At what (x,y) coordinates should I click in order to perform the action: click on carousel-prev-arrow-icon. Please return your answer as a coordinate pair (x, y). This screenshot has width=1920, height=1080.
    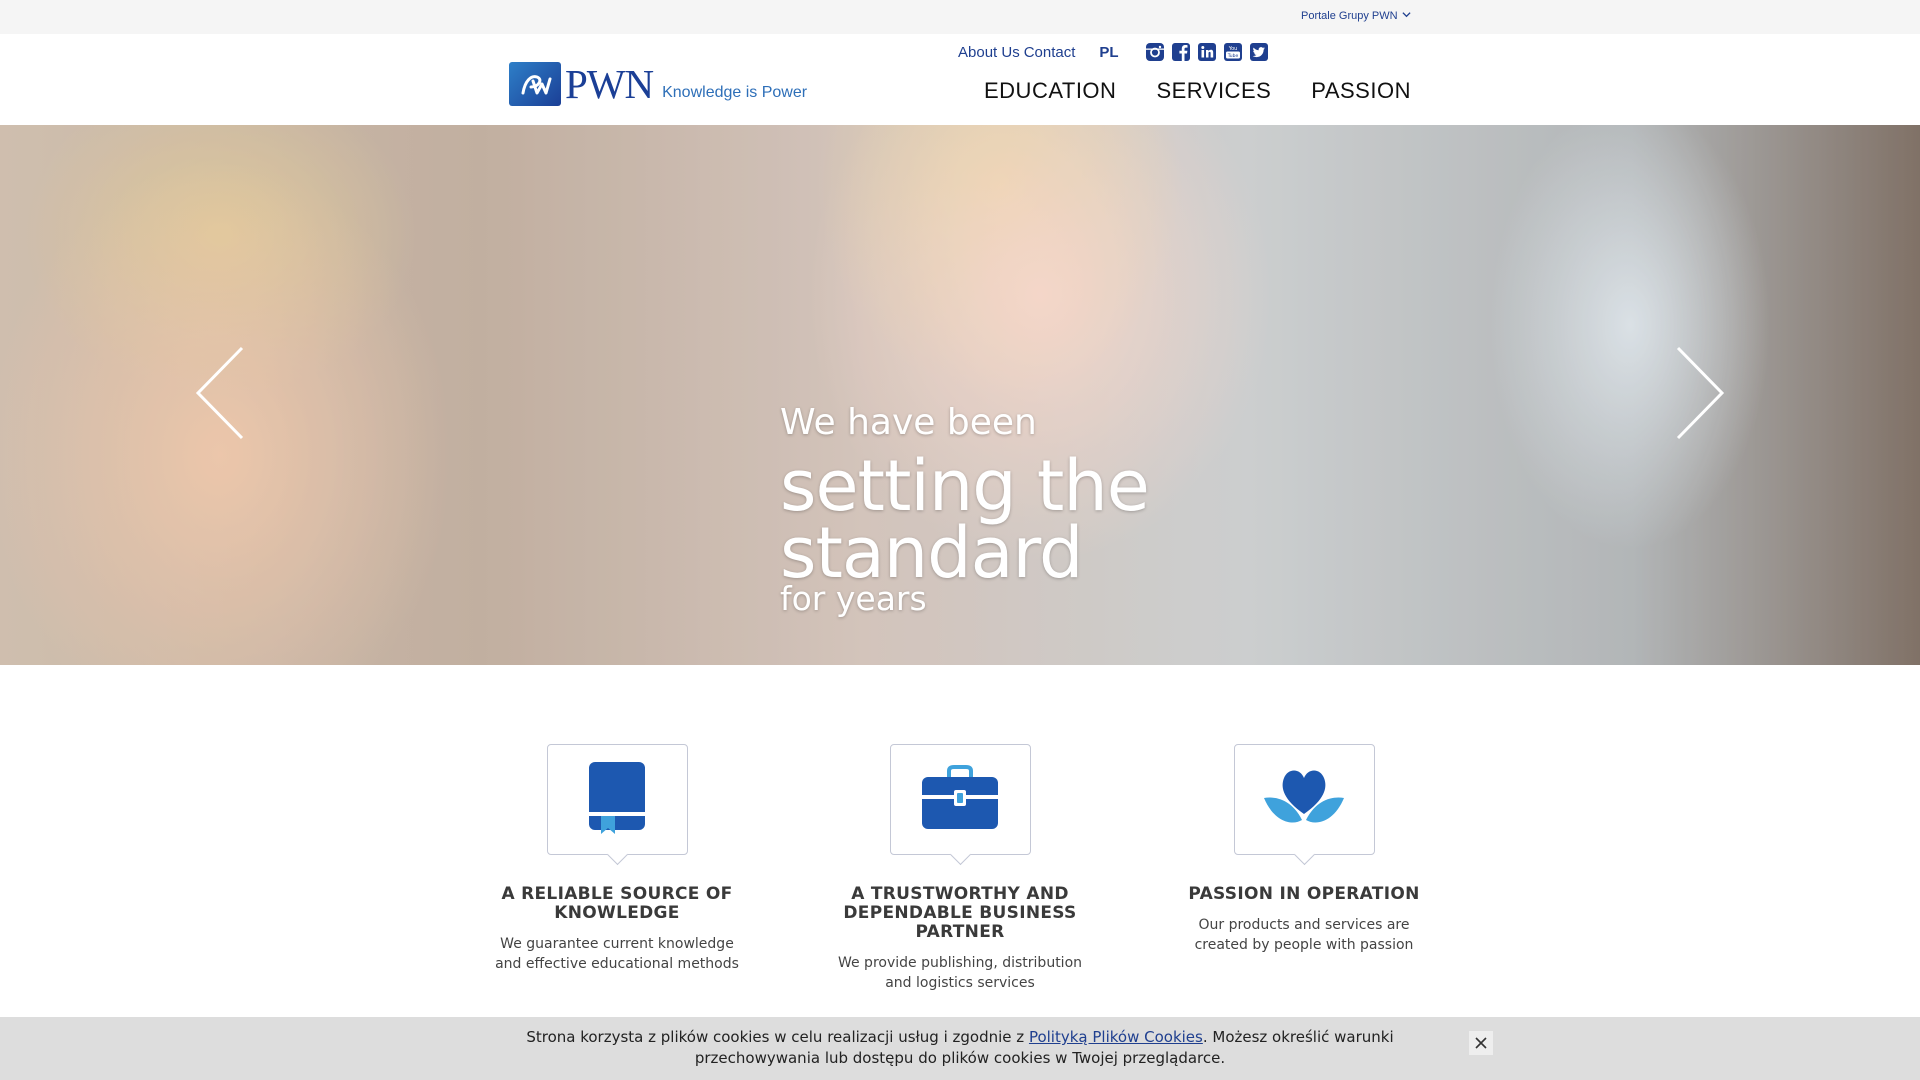
    Looking at the image, I should click on (220, 393).